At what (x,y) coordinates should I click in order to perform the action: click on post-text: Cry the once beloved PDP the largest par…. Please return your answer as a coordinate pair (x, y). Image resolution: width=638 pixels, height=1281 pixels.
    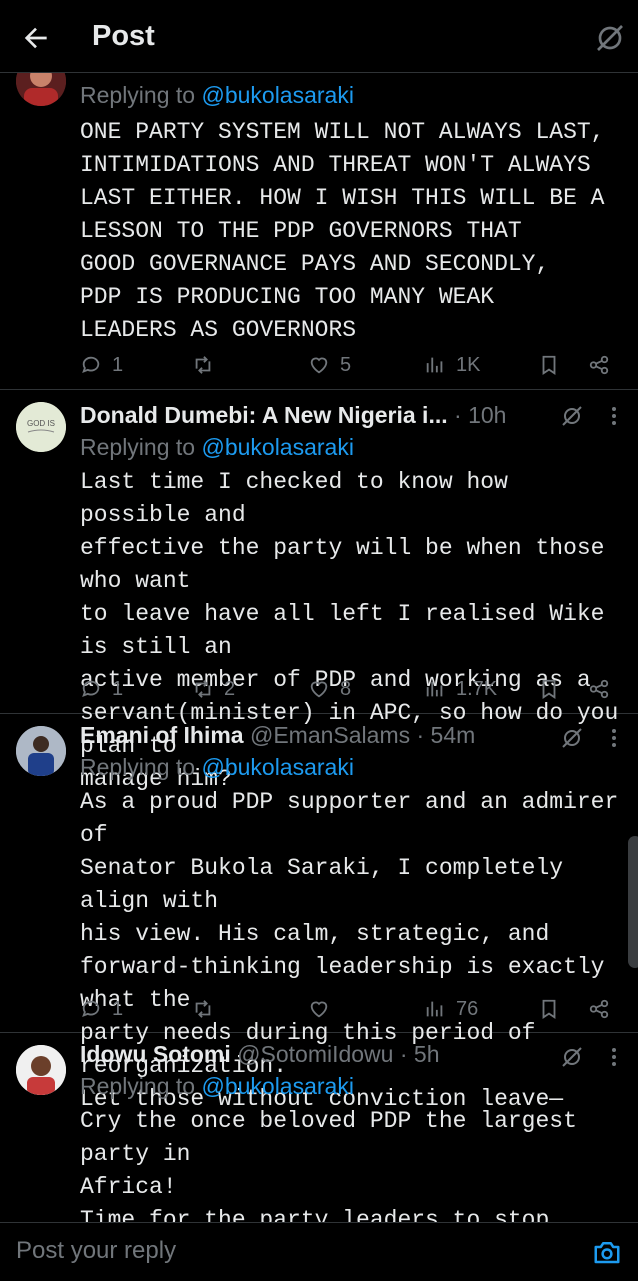
    Looking at the image, I should click on (328, 1165).